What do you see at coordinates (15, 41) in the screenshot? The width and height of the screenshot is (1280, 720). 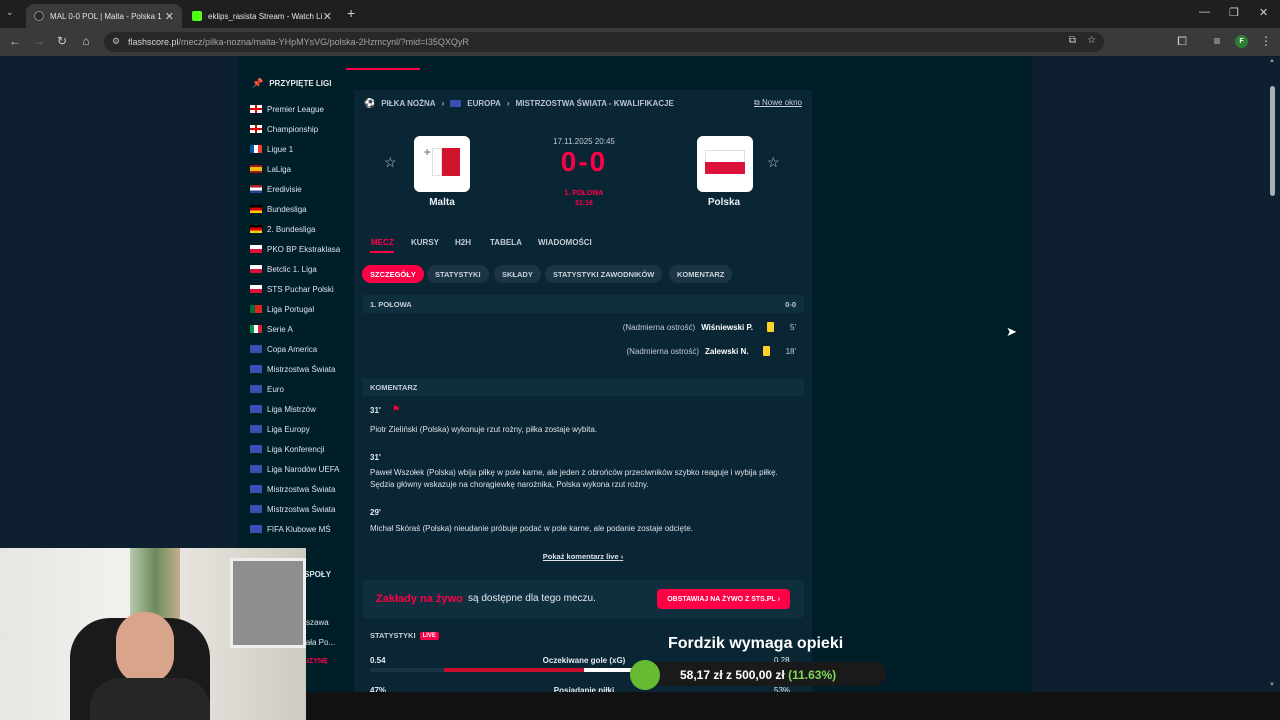 I see `back-arrow-icon: ←` at bounding box center [15, 41].